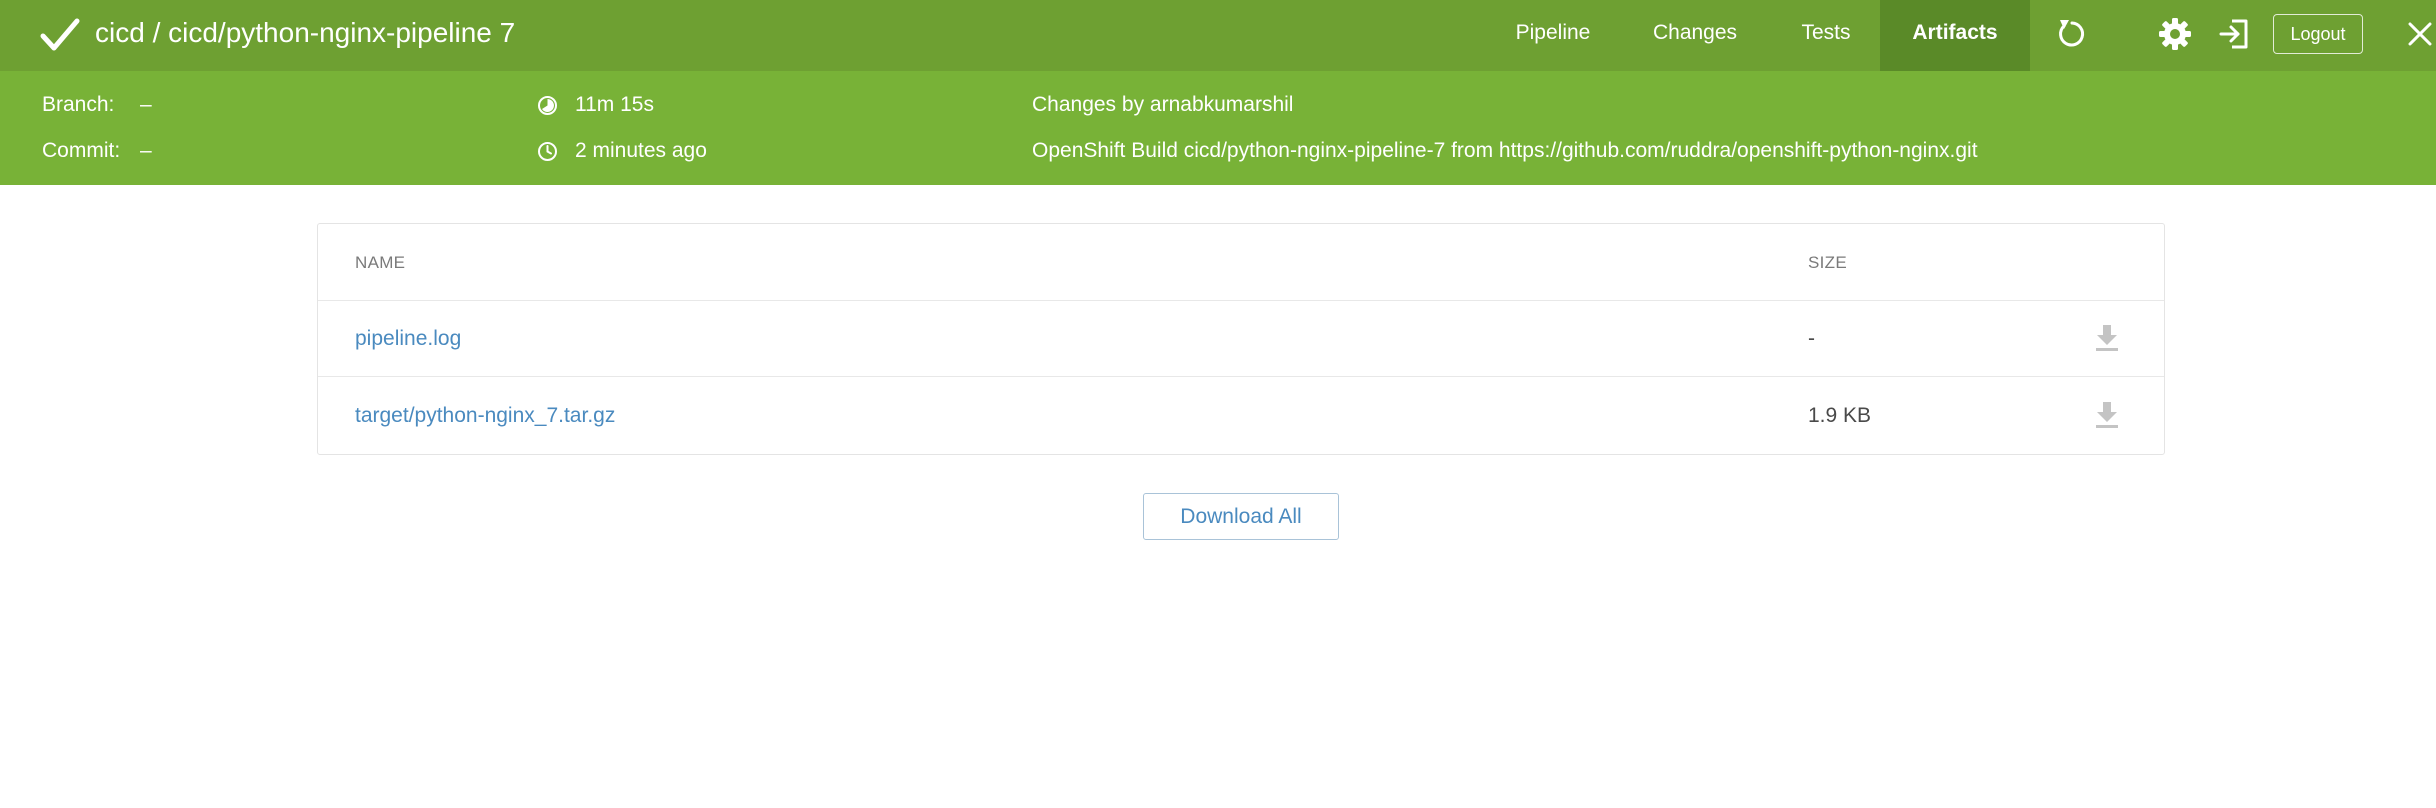 The width and height of the screenshot is (2436, 808). Describe the element at coordinates (1241, 416) in the screenshot. I see `table-row: target/python-nginx_7.tar.gz 1.9 KB` at that location.